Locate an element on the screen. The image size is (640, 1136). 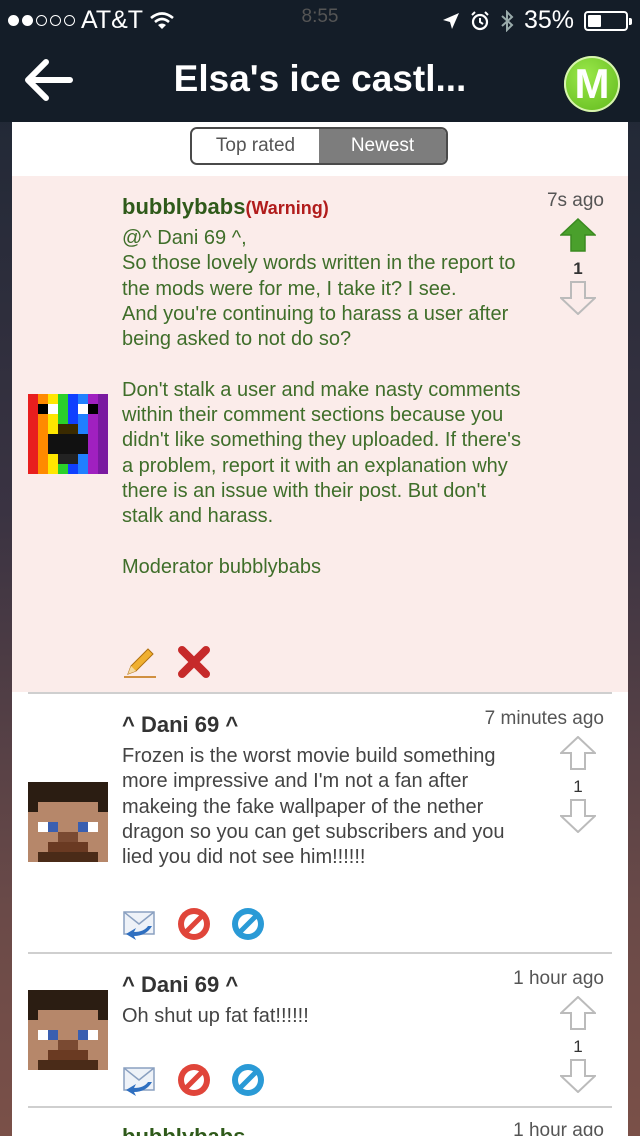
sort-segmented-control: Top rated Newest is located at coordinates (319, 146).